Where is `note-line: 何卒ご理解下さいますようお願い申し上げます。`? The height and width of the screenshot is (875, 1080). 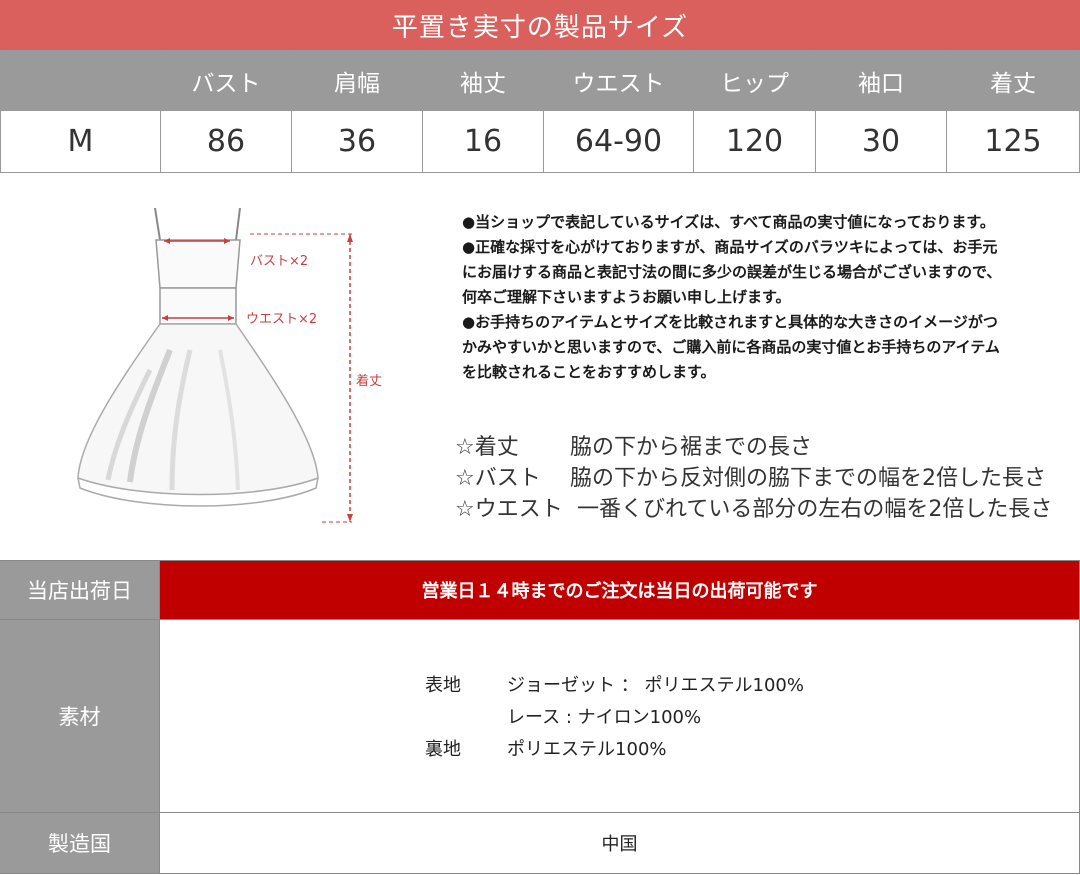 note-line: 何卒ご理解下さいますようお願い申し上げます。 is located at coordinates (626, 297).